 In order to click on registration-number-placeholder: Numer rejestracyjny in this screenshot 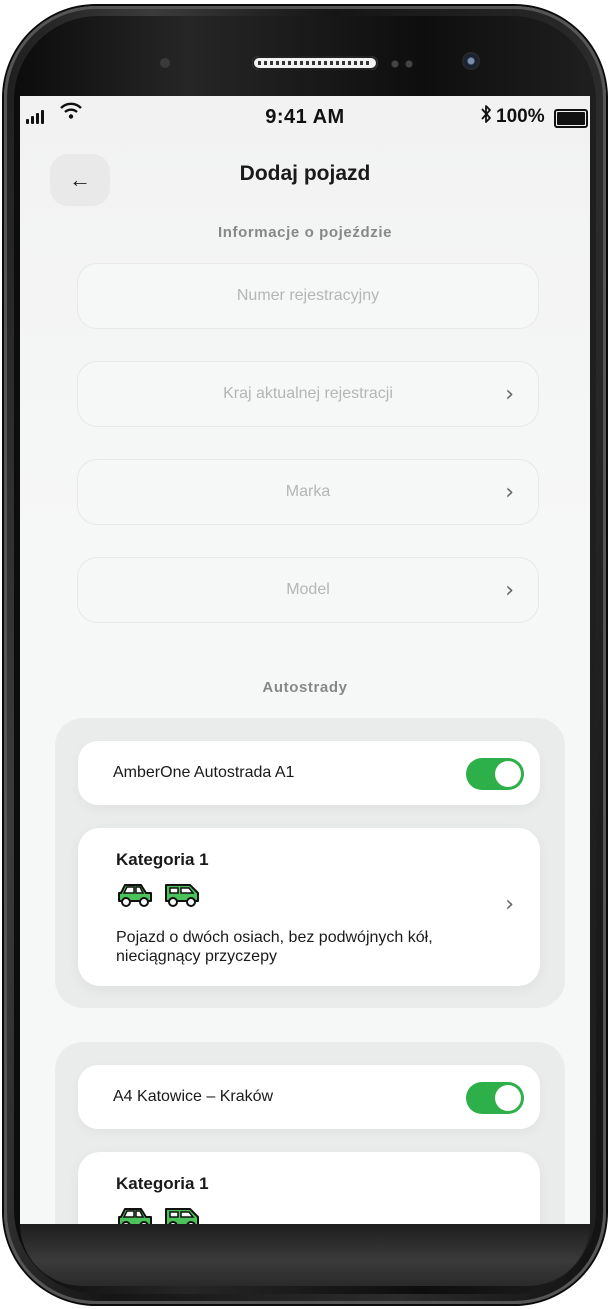, I will do `click(308, 295)`.